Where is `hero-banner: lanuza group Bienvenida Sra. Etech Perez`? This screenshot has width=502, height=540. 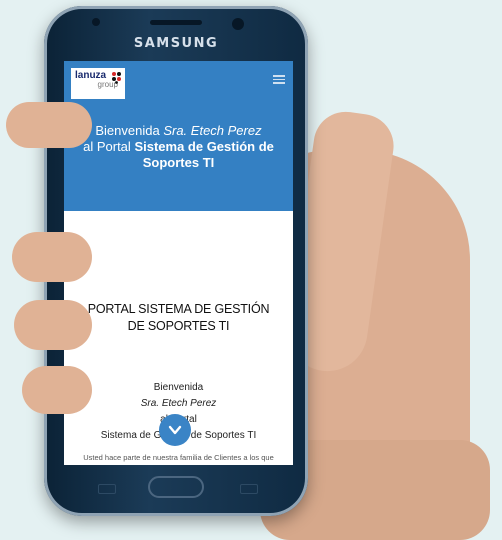
hero-banner: lanuza group Bienvenida Sra. Etech Perez is located at coordinates (178, 136).